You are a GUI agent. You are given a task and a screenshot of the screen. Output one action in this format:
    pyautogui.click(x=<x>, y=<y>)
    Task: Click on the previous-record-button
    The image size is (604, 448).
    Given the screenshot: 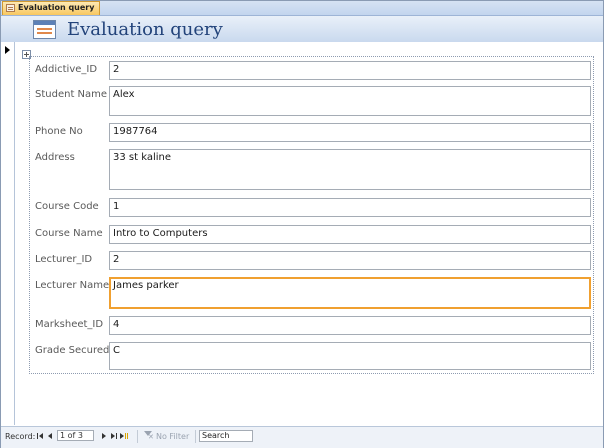 What is the action you would take?
    pyautogui.click(x=51, y=436)
    